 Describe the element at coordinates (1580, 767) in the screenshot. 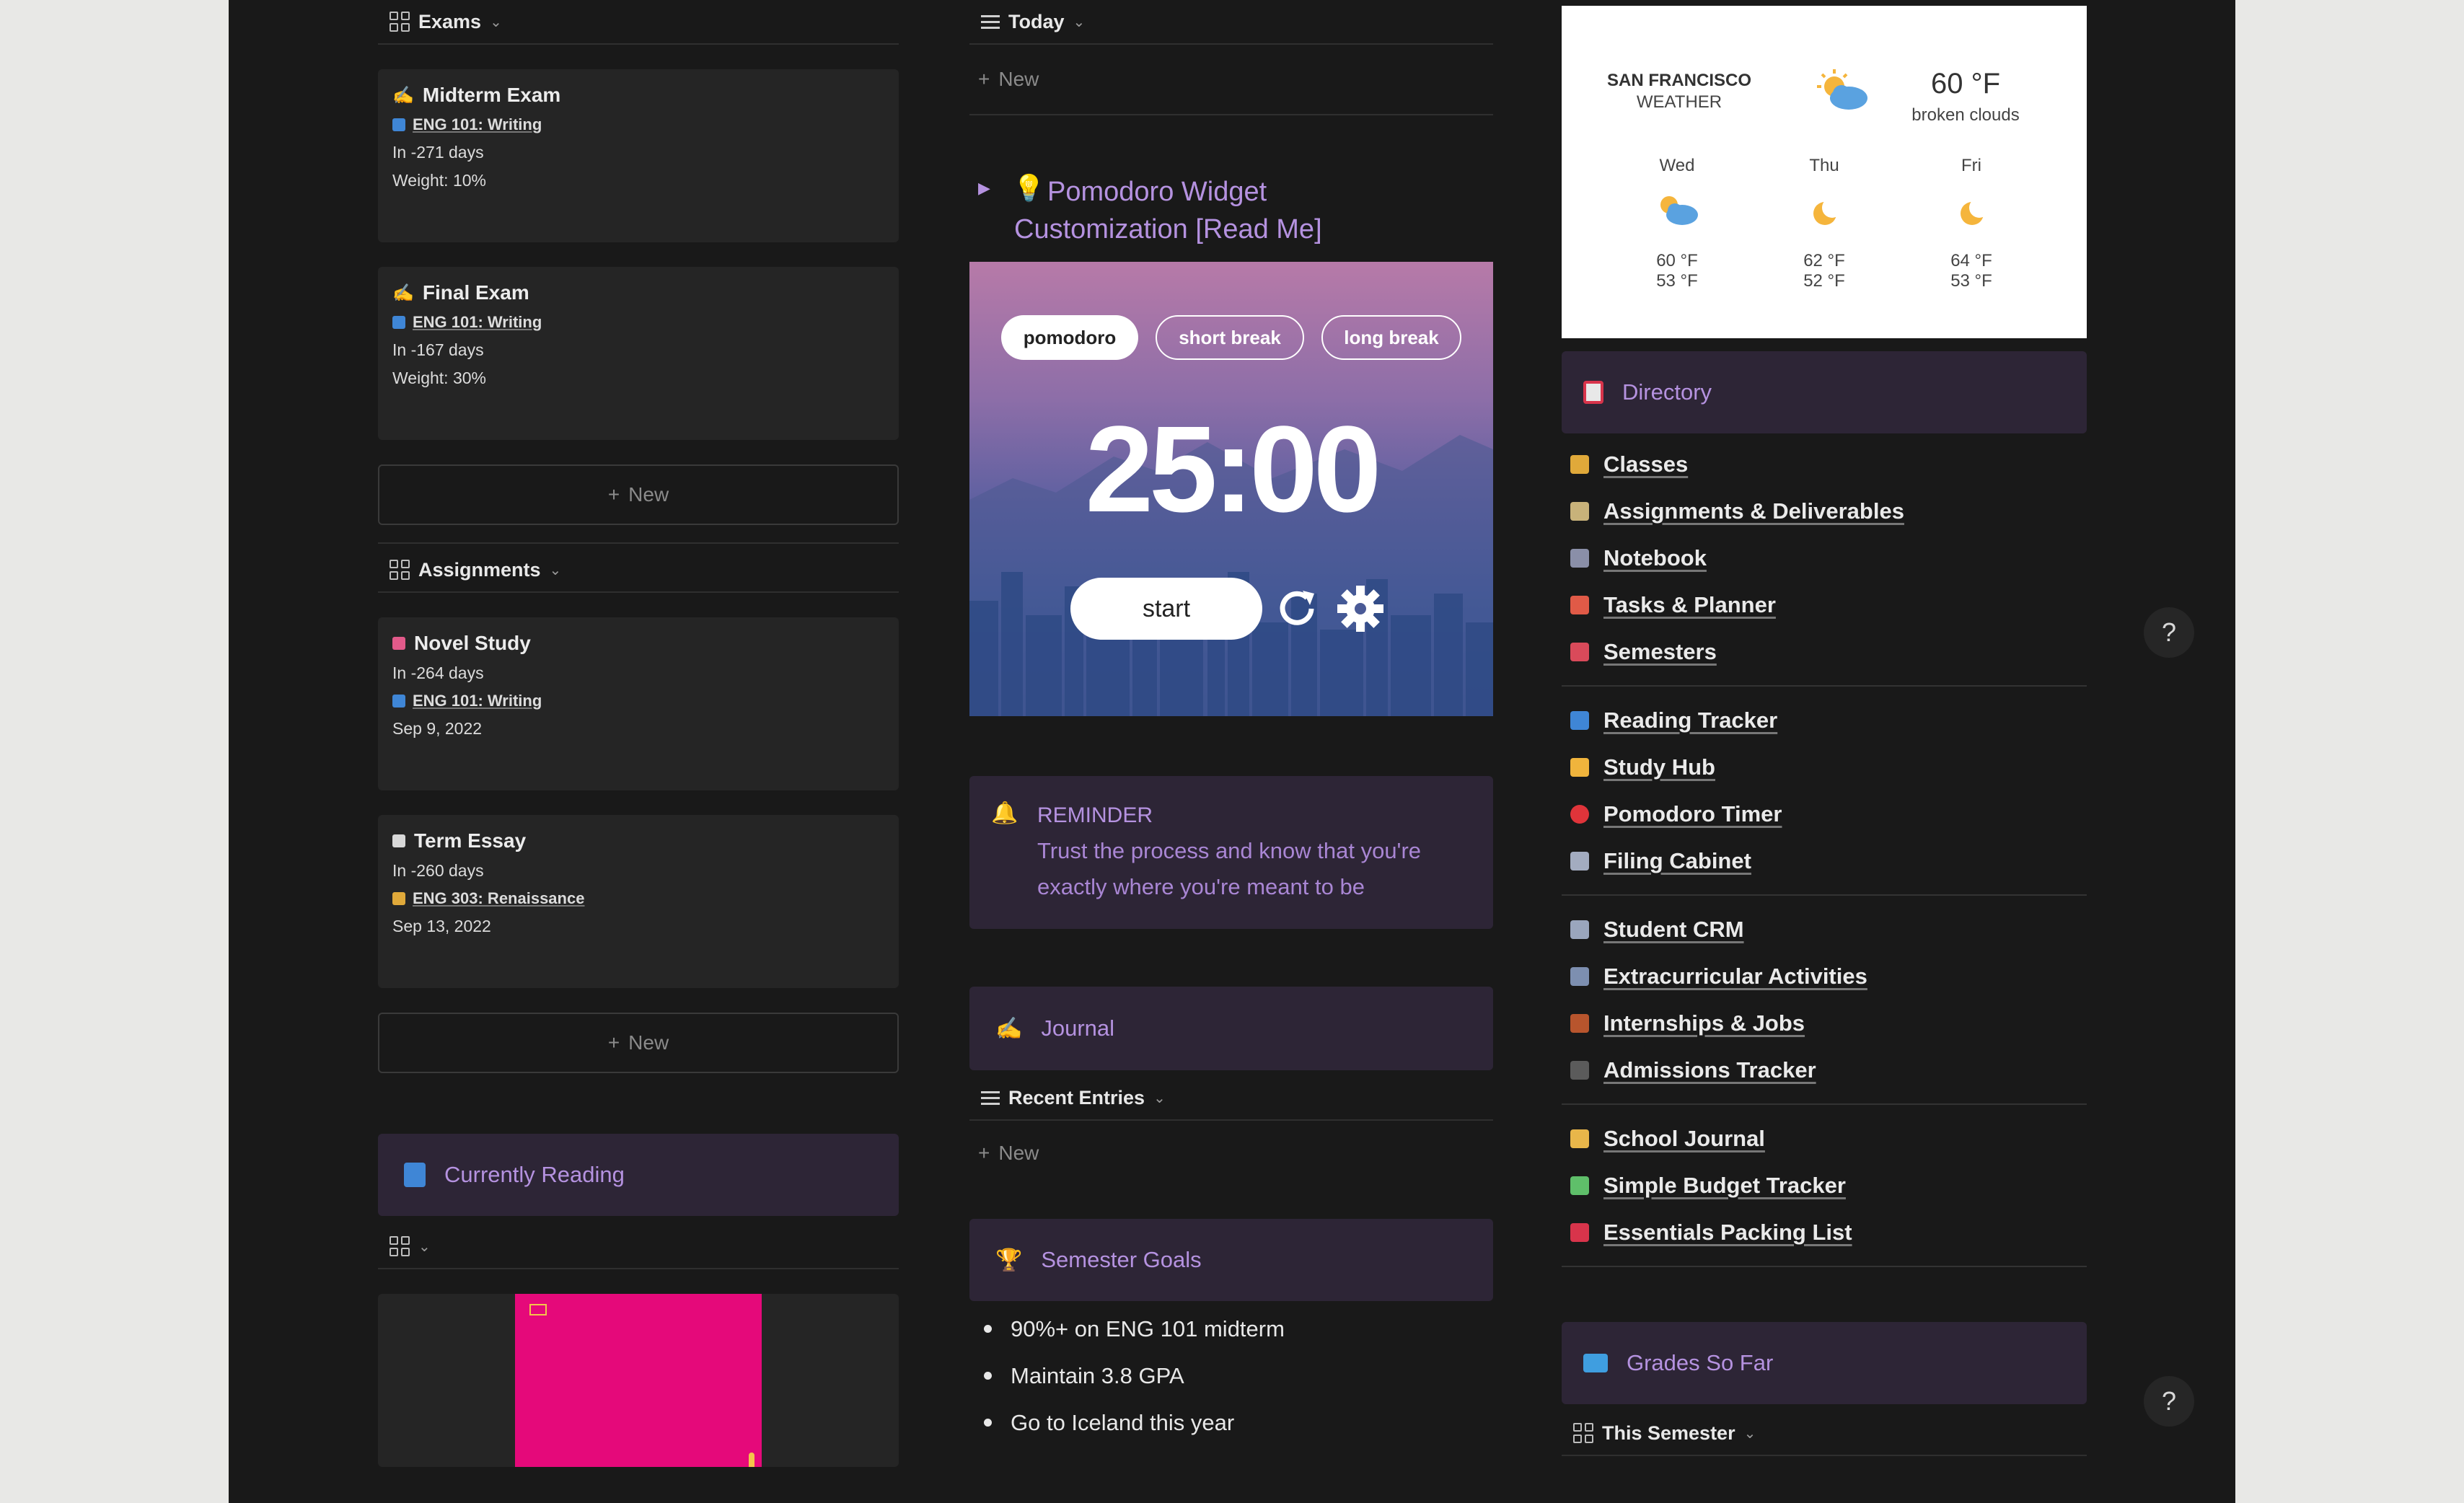

I see `student-icon` at that location.